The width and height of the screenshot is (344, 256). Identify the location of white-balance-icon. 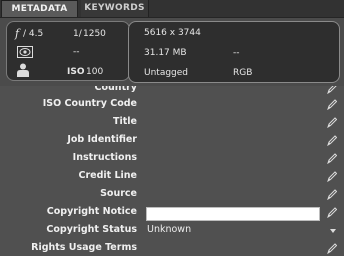
(23, 70).